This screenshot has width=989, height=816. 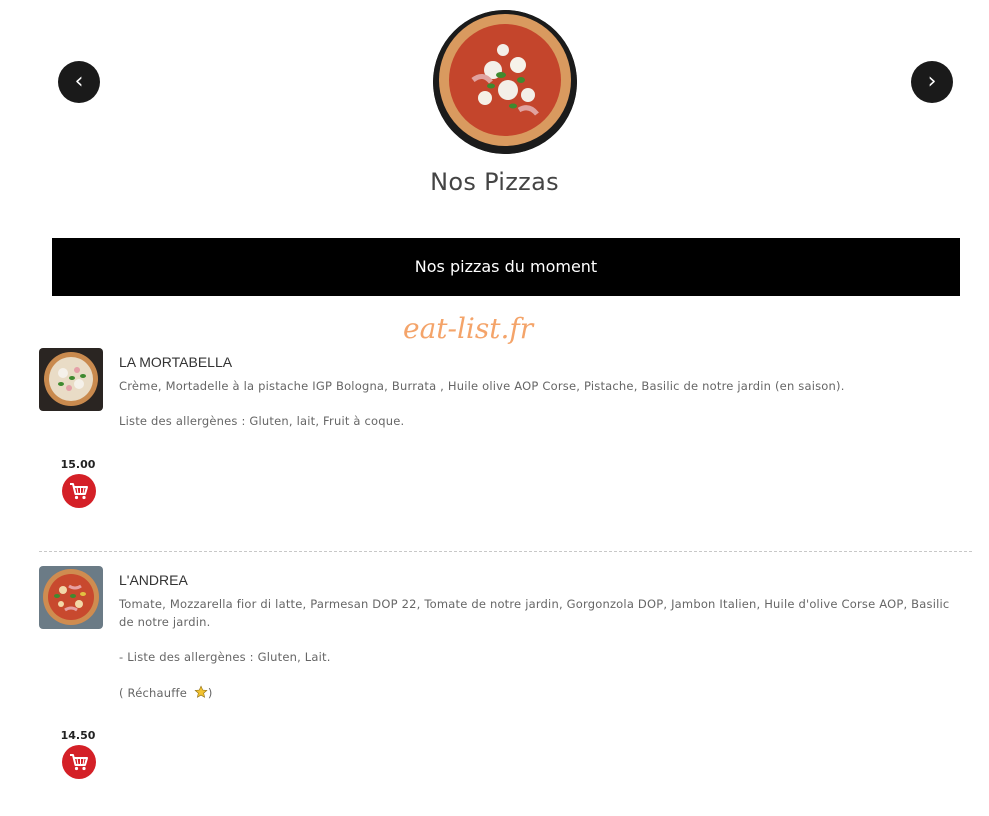 I want to click on item-note-text: ( Réchauffe, so click(x=153, y=693).